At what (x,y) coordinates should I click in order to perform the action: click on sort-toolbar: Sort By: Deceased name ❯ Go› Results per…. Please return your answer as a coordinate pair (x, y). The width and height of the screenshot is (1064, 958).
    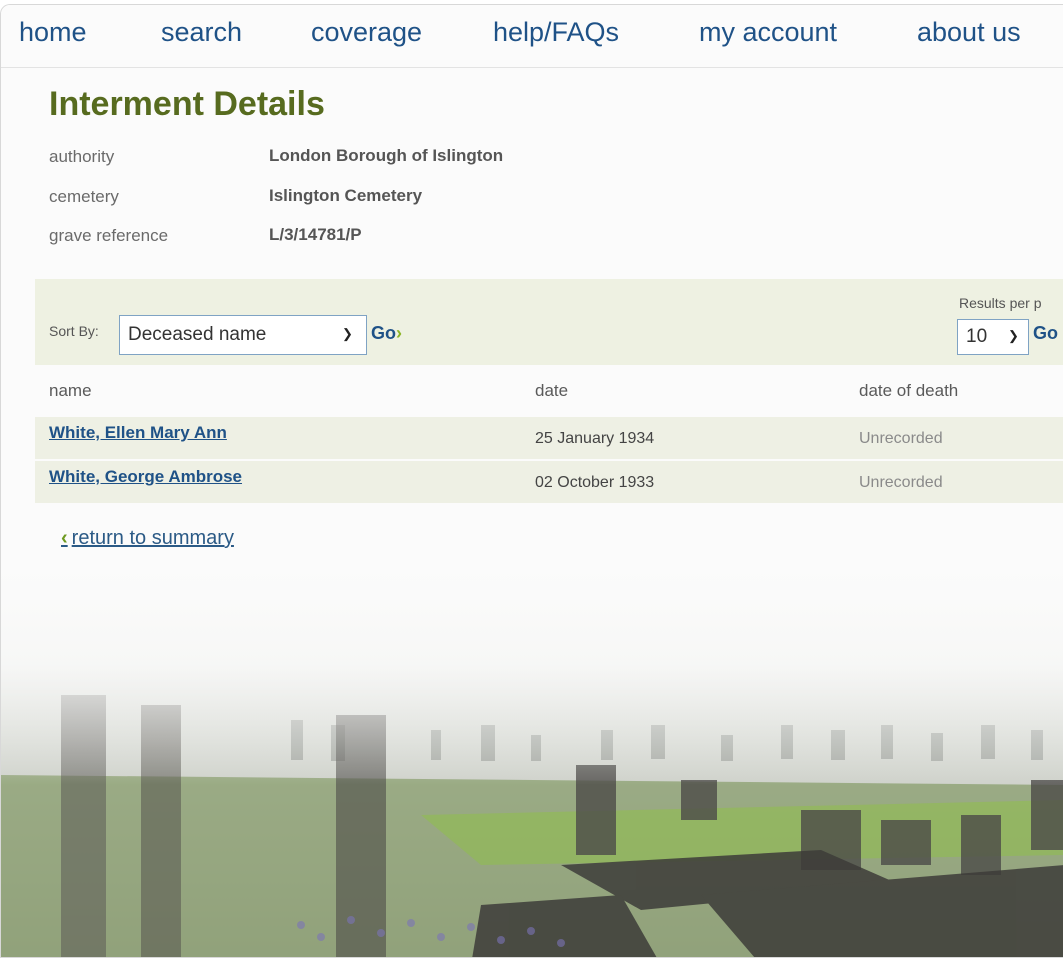
    Looking at the image, I should click on (549, 322).